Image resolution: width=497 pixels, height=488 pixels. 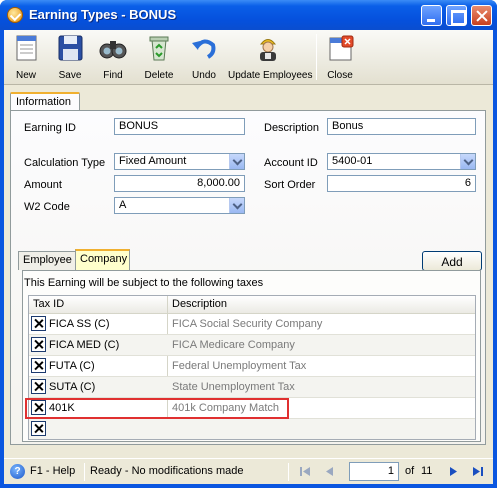 What do you see at coordinates (84, 345) in the screenshot?
I see `tax-id-cell: FICA MED (C)` at bounding box center [84, 345].